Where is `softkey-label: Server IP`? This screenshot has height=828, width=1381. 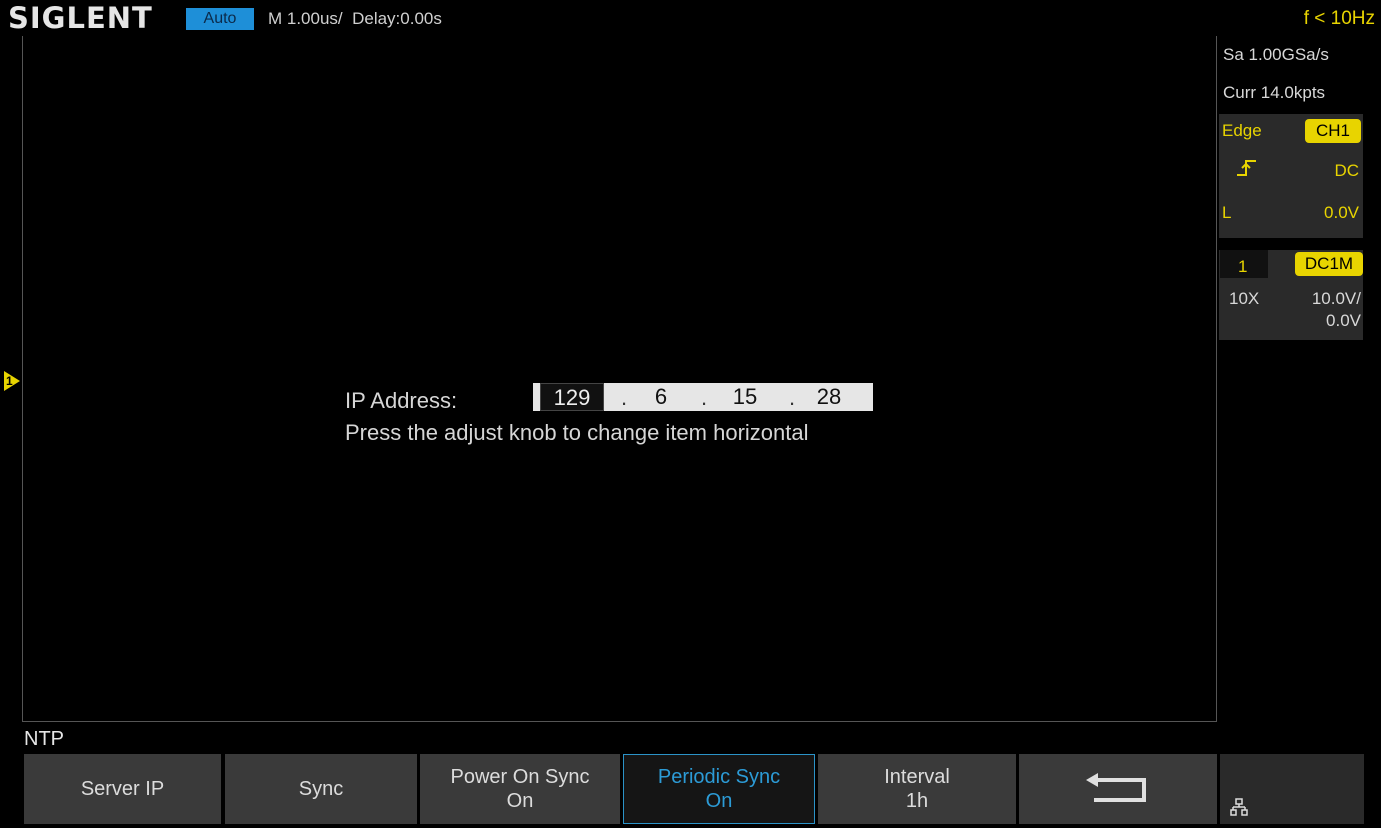 softkey-label: Server IP is located at coordinates (122, 789).